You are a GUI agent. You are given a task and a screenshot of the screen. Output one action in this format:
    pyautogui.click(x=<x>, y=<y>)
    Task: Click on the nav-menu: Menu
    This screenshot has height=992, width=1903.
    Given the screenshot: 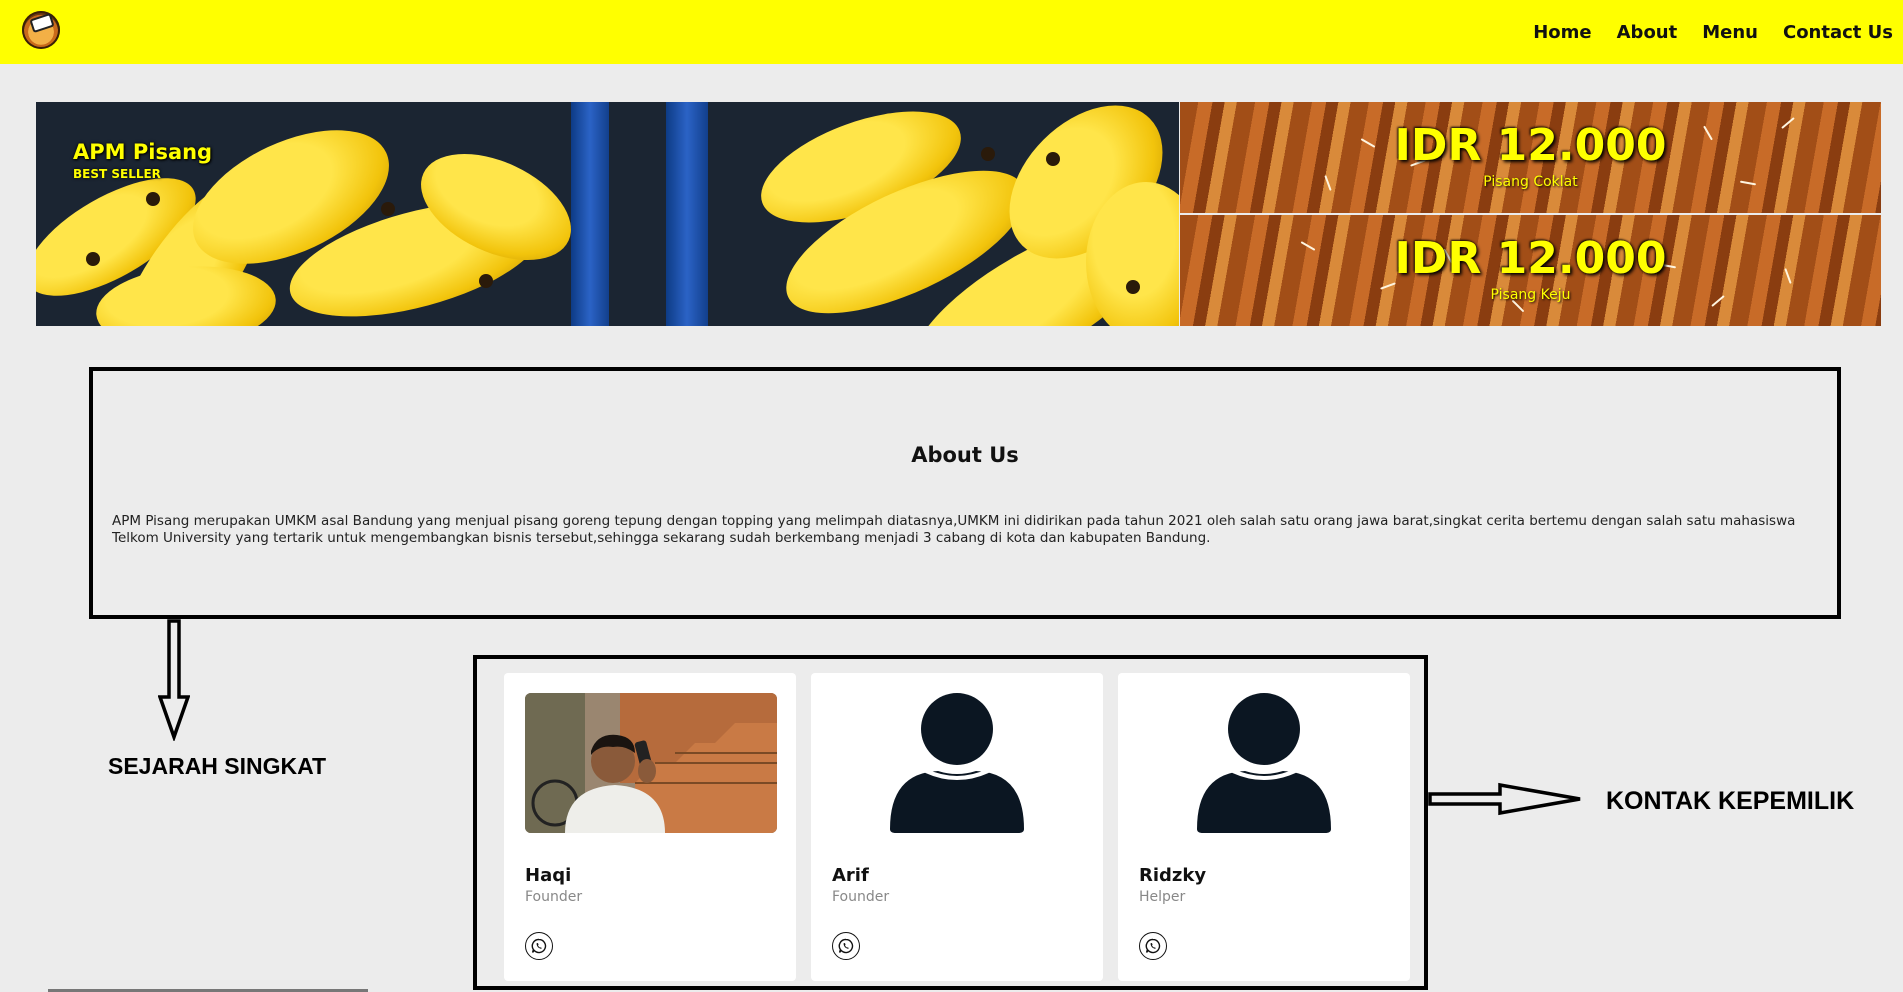 What is the action you would take?
    pyautogui.click(x=1730, y=32)
    